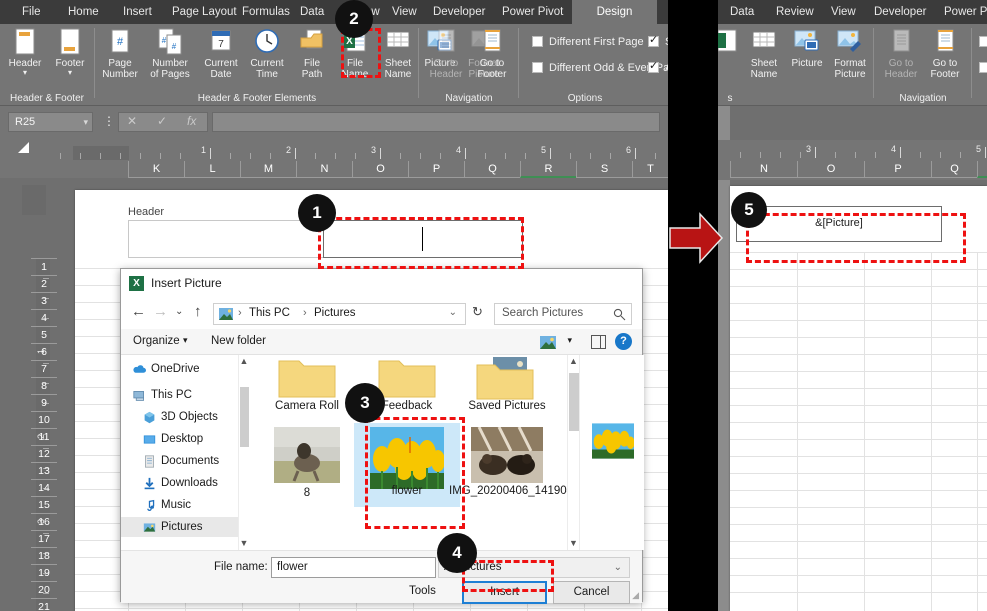 This screenshot has height=611, width=987. Describe the element at coordinates (312, 12) in the screenshot. I see `tab-data: Data` at that location.